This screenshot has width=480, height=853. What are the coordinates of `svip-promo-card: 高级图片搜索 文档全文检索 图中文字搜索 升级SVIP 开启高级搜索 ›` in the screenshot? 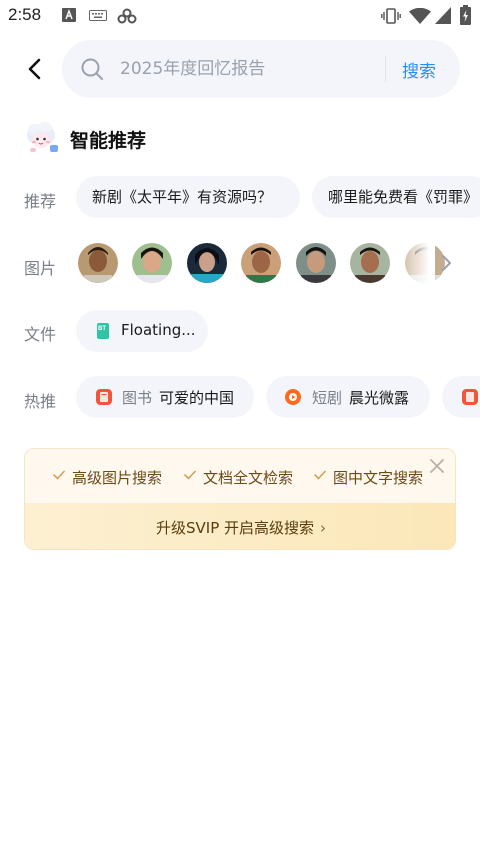 It's located at (240, 499).